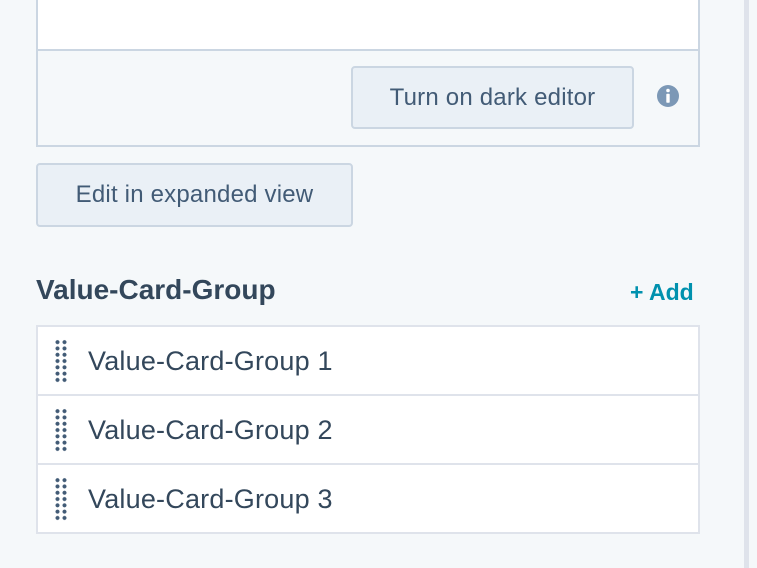  Describe the element at coordinates (492, 97) in the screenshot. I see `dark-editor-toggle-button: Turn on dark editor` at that location.